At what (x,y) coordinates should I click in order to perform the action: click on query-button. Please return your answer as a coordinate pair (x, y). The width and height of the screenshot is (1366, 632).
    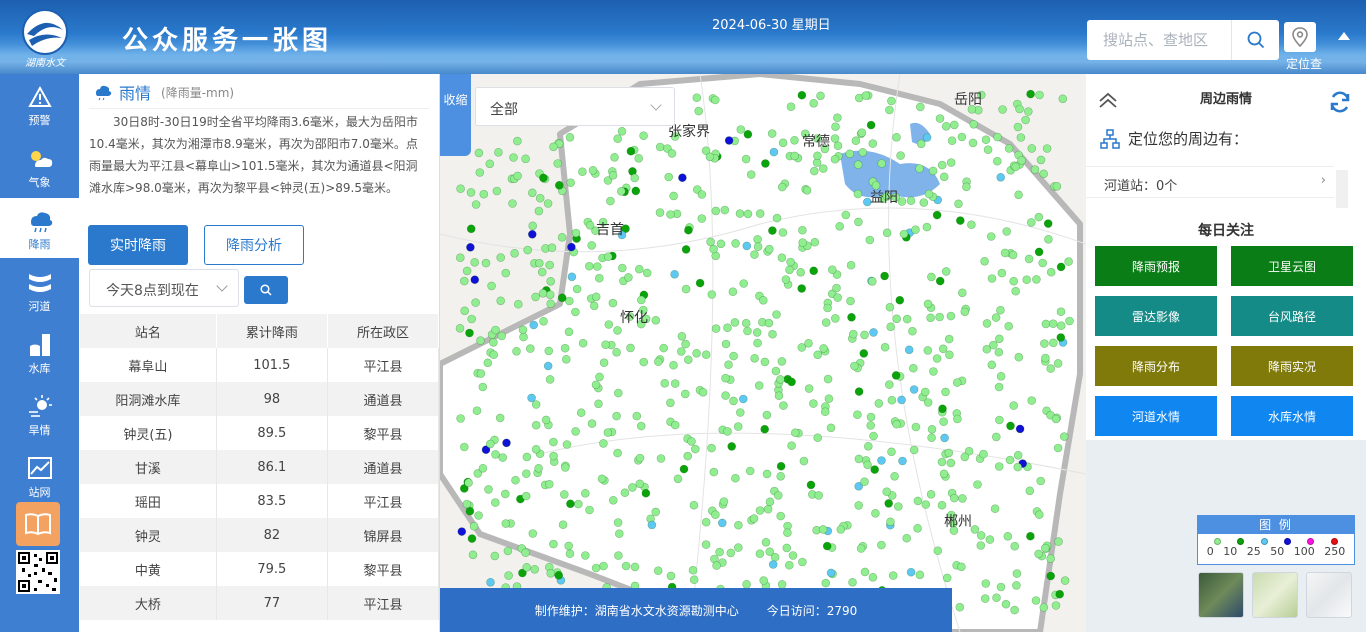
    Looking at the image, I should click on (266, 290).